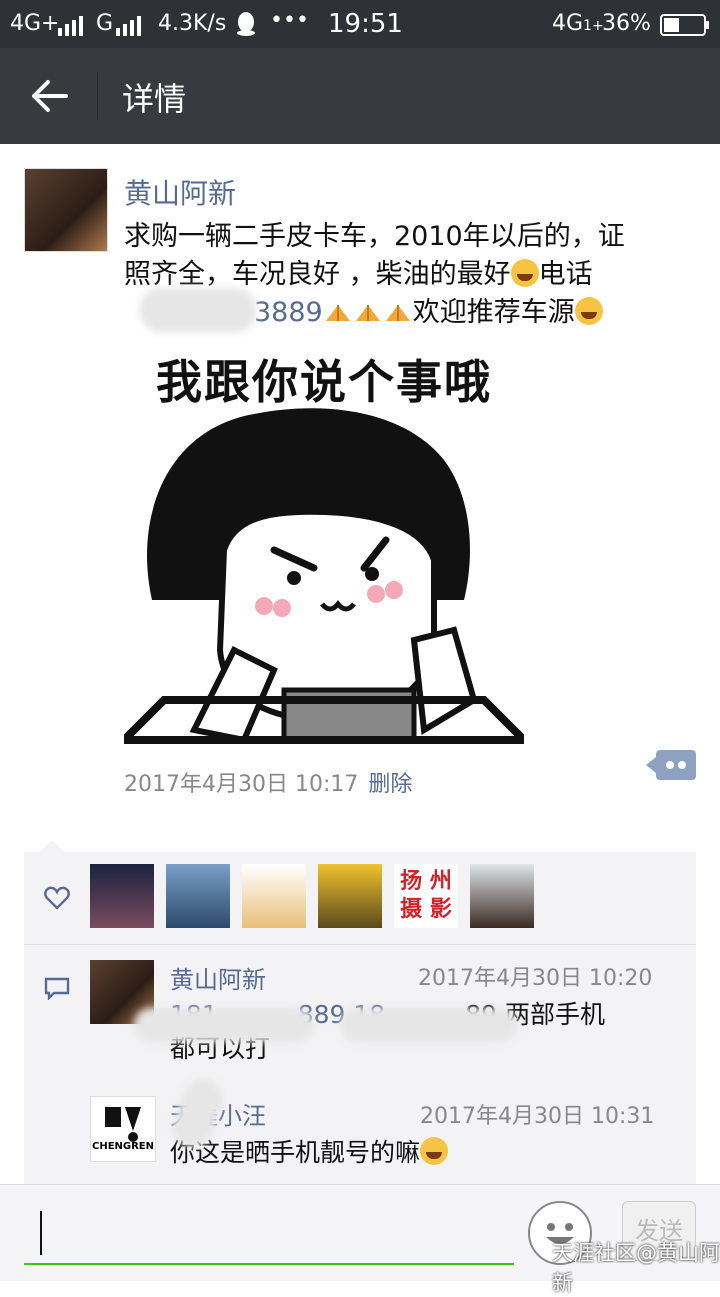  I want to click on back-arrow-icon, so click(50, 96).